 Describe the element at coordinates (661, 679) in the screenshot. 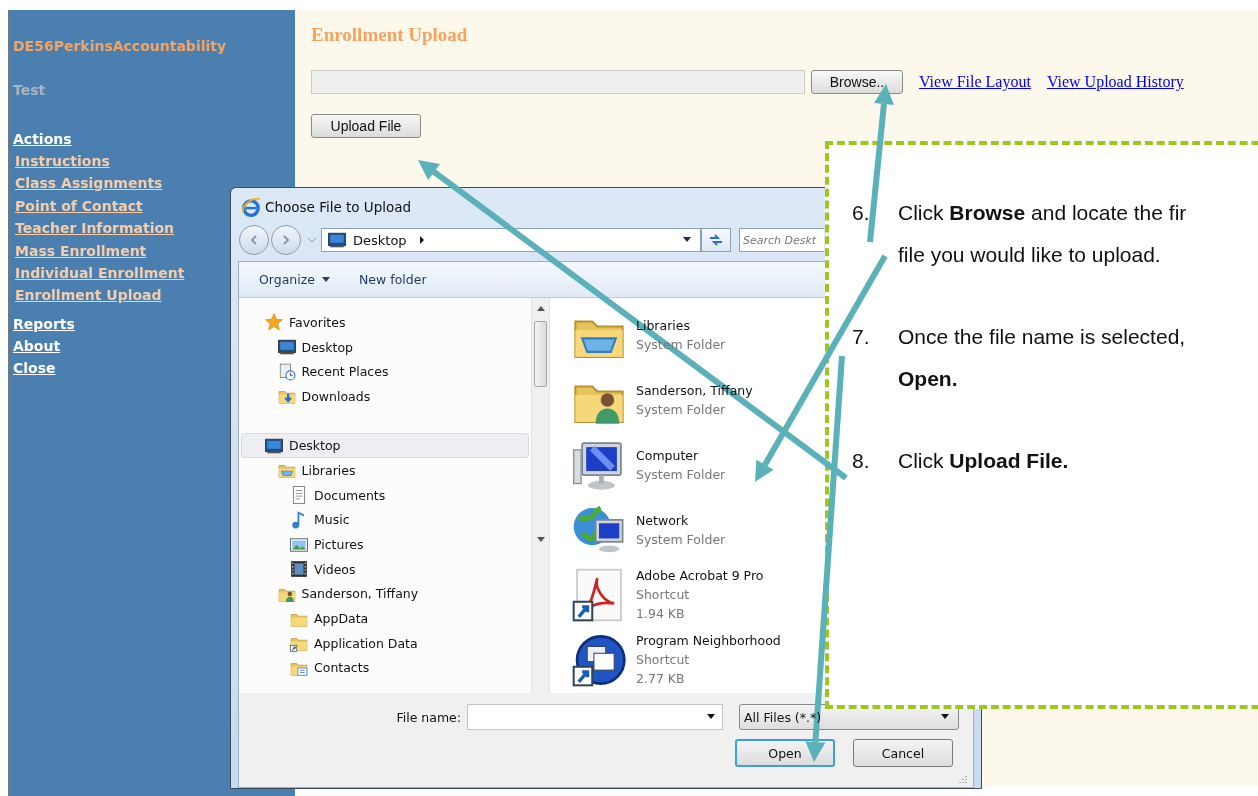

I see `file-size: 2.77 KB` at that location.